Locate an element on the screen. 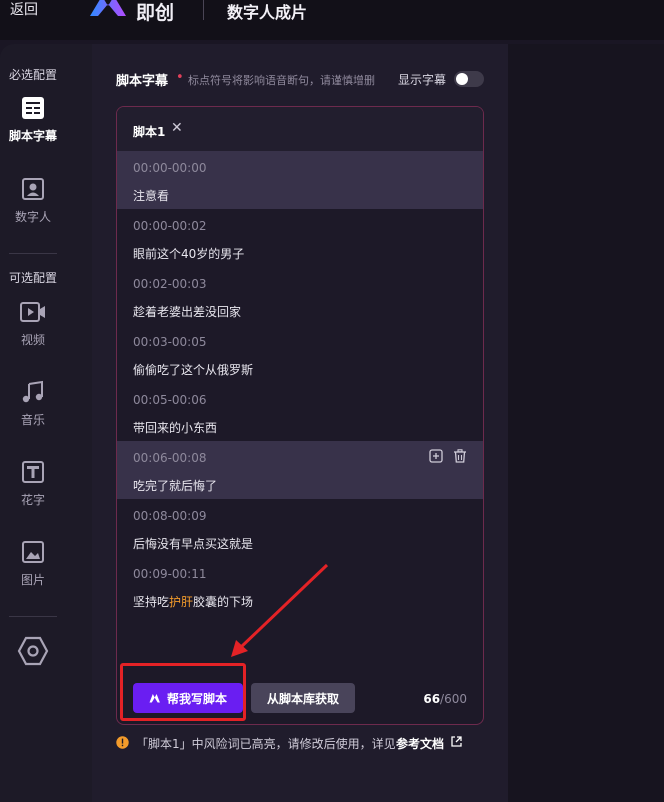  script-library-button: 从脚本库获取 is located at coordinates (303, 698).